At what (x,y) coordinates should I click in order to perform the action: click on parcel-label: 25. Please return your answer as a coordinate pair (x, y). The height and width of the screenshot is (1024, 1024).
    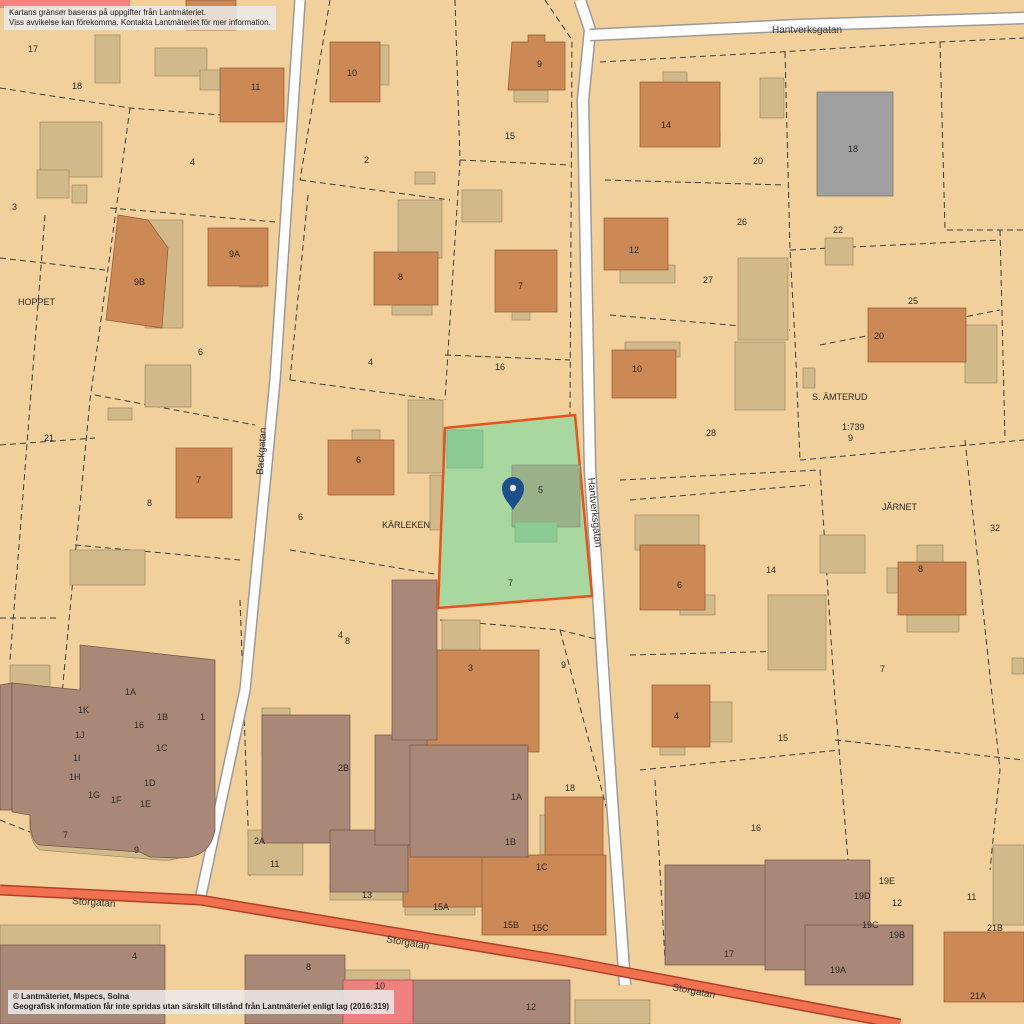
    Looking at the image, I should click on (913, 301).